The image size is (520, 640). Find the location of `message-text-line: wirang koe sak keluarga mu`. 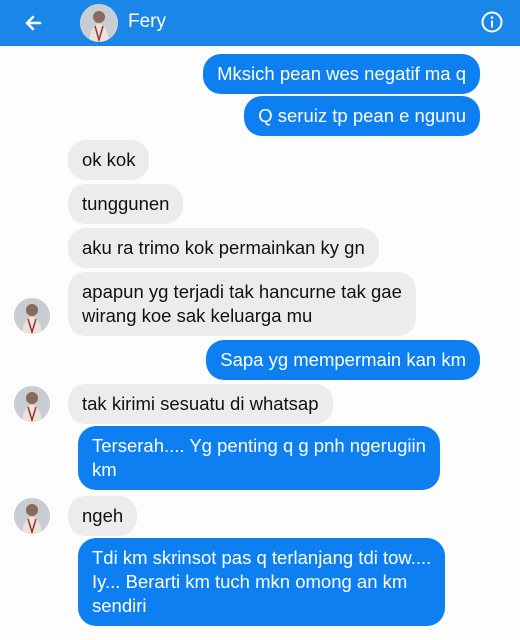

message-text-line: wirang koe sak keluarga mu is located at coordinates (197, 315).